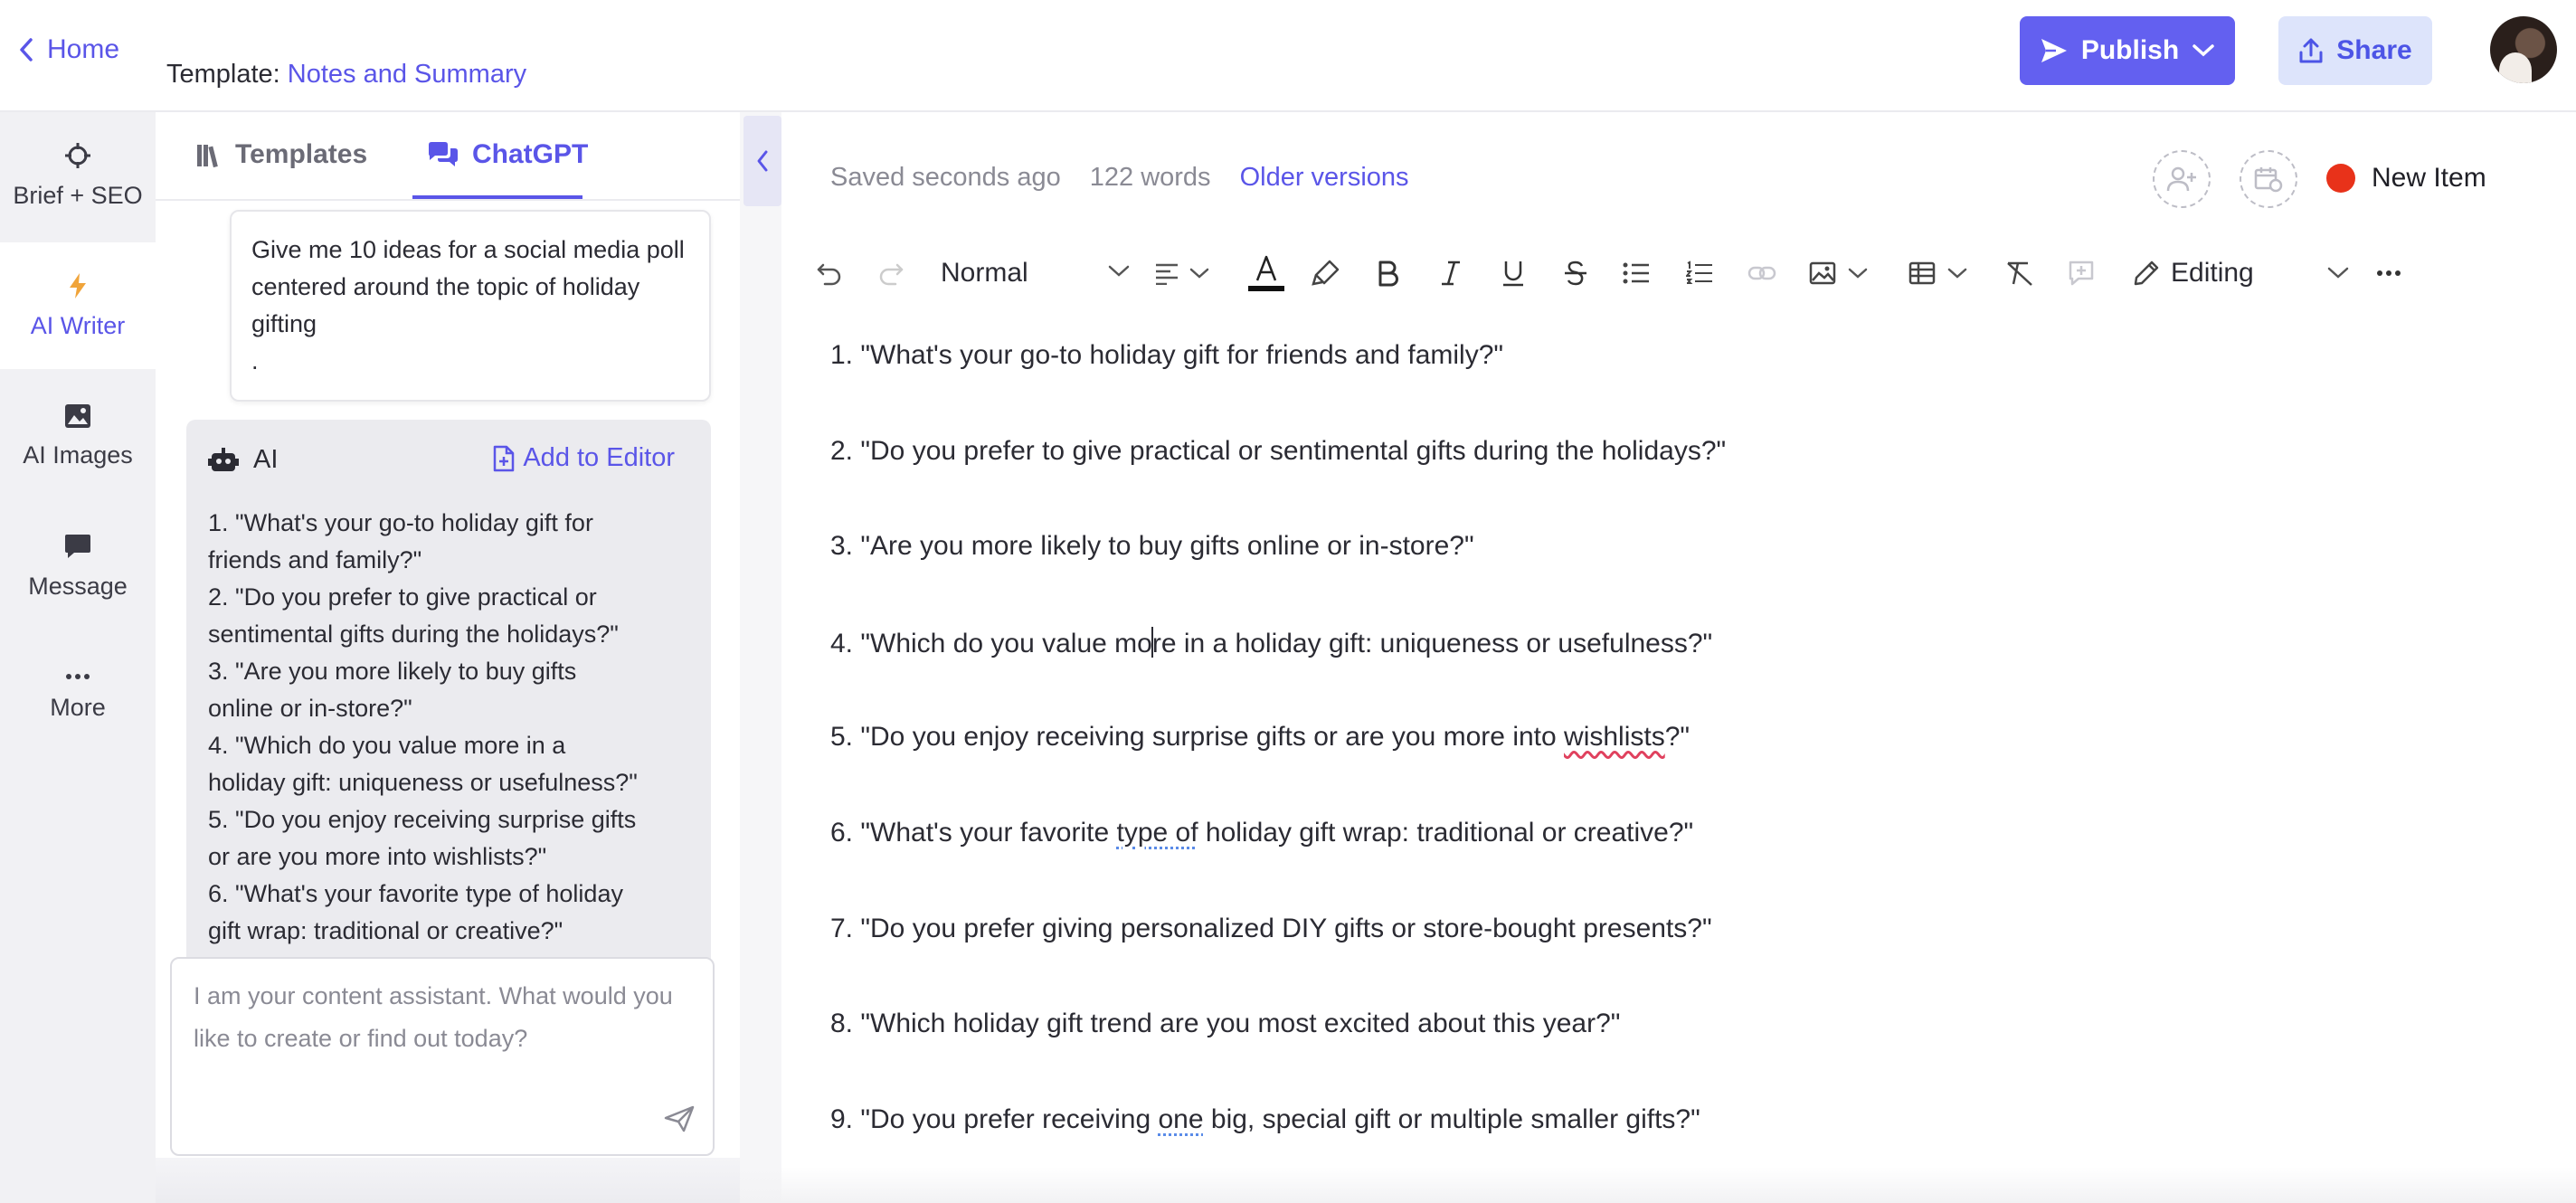  Describe the element at coordinates (448, 1180) in the screenshot. I see `panel-footer` at that location.